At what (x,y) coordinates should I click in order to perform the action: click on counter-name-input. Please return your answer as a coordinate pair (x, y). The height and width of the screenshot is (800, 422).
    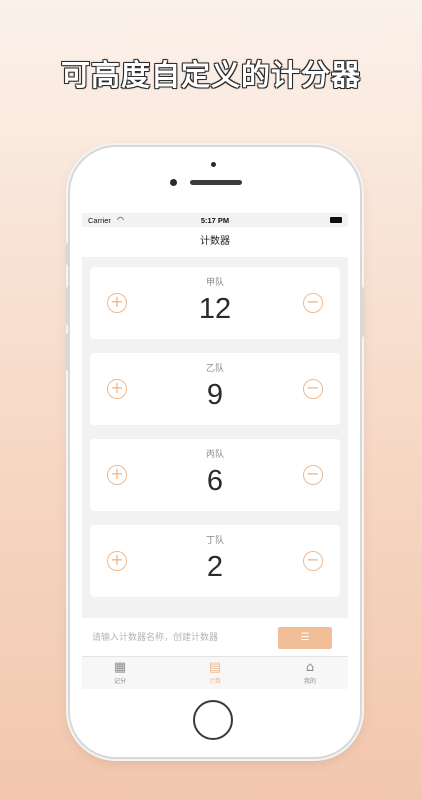
    Looking at the image, I should click on (182, 638).